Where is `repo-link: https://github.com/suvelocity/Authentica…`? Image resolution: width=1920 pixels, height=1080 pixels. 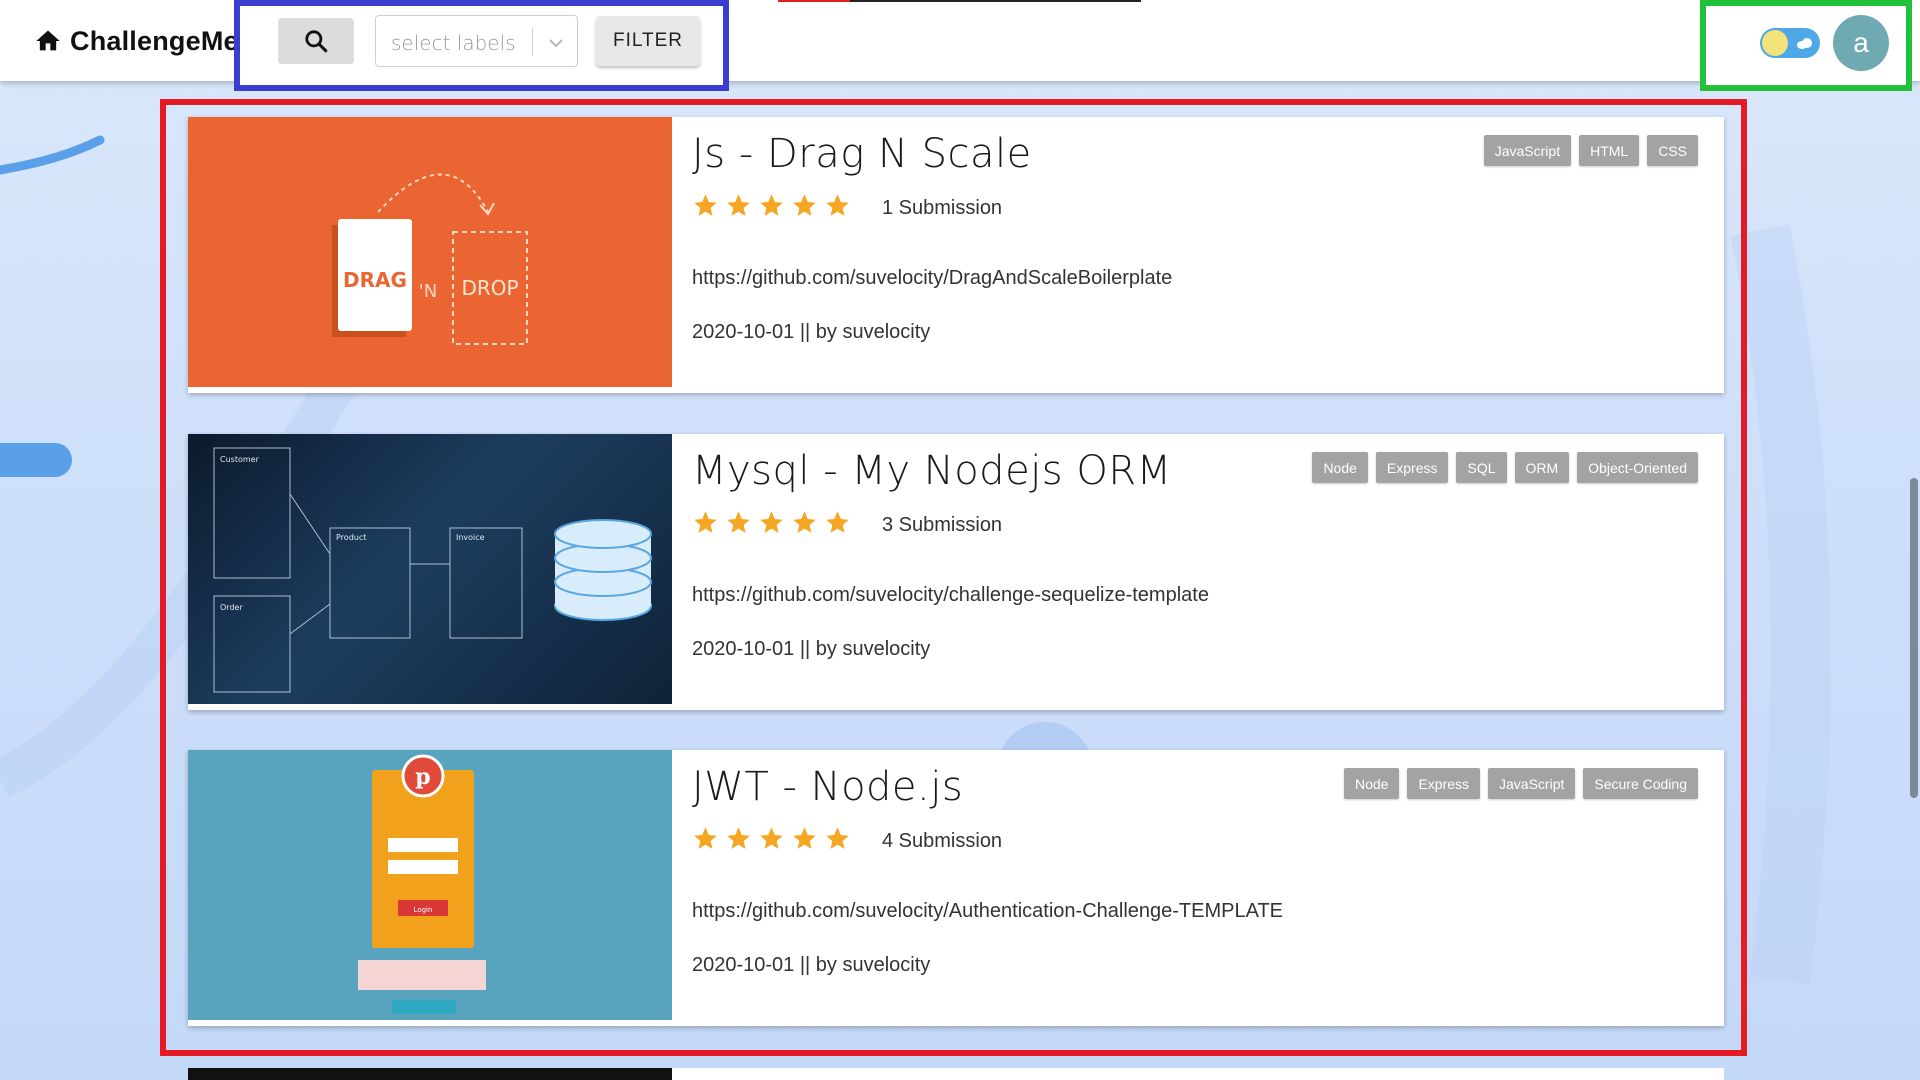 repo-link: https://github.com/suvelocity/Authentica… is located at coordinates (987, 911).